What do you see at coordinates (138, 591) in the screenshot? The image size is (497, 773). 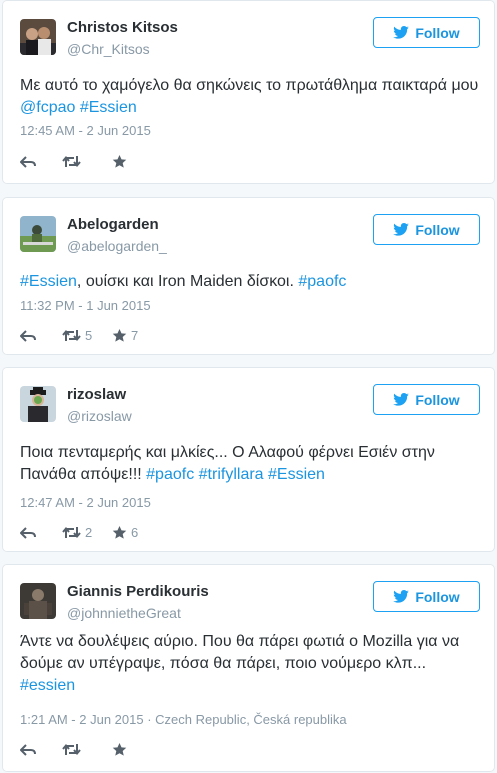 I see `display-name: Giannis Perdikouris` at bounding box center [138, 591].